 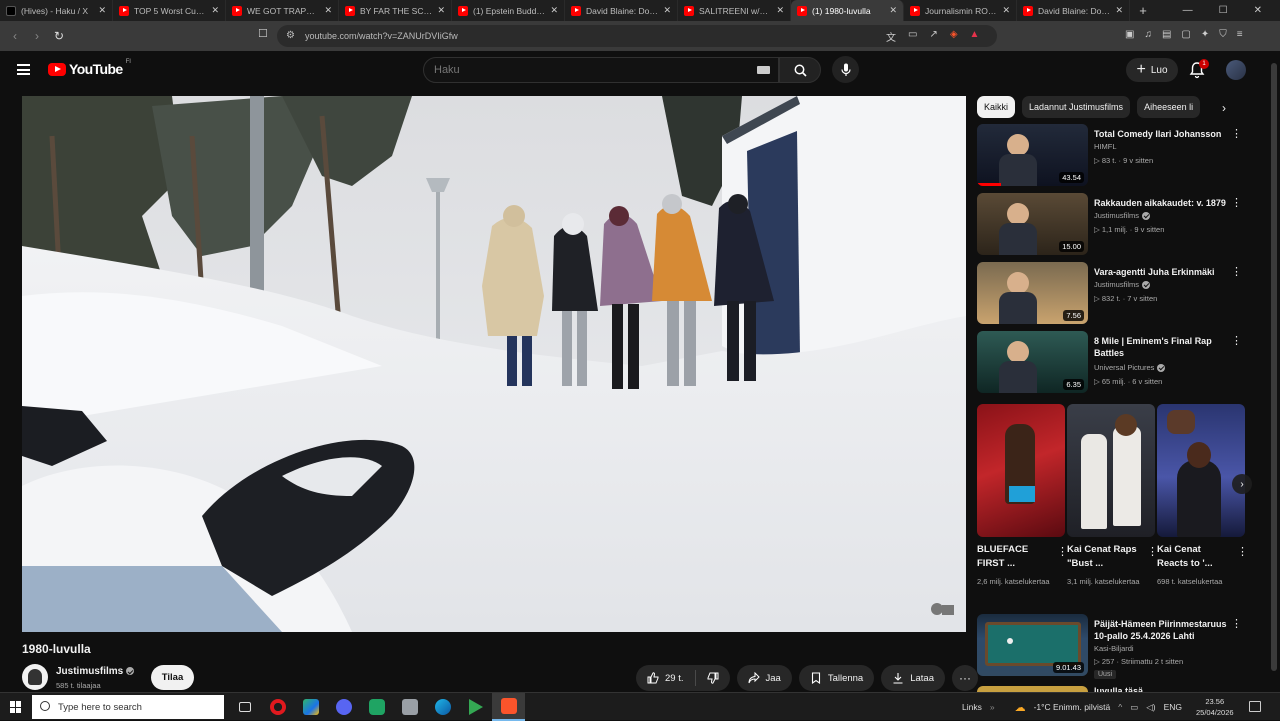 I want to click on notification-center-icon, so click(x=1255, y=706).